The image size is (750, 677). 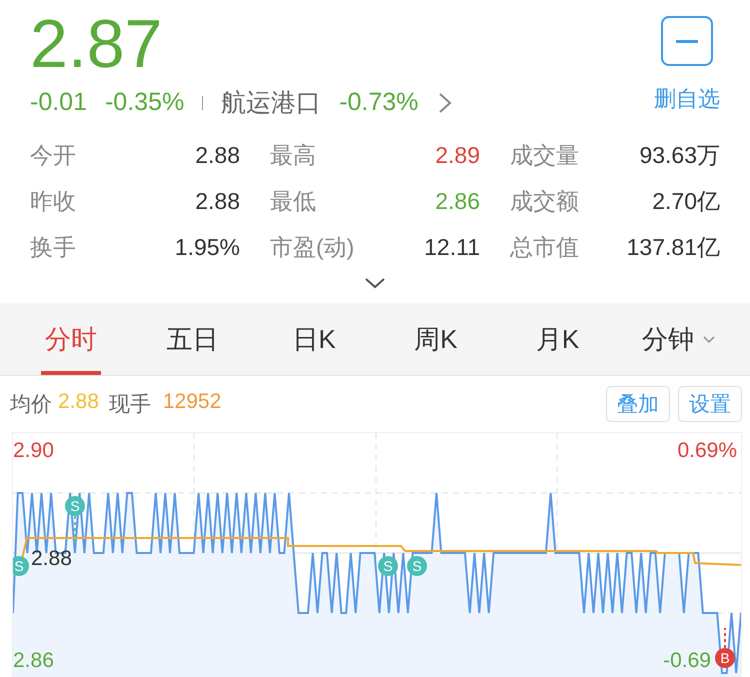 What do you see at coordinates (638, 404) in the screenshot?
I see `chart-option-button: 叠加` at bounding box center [638, 404].